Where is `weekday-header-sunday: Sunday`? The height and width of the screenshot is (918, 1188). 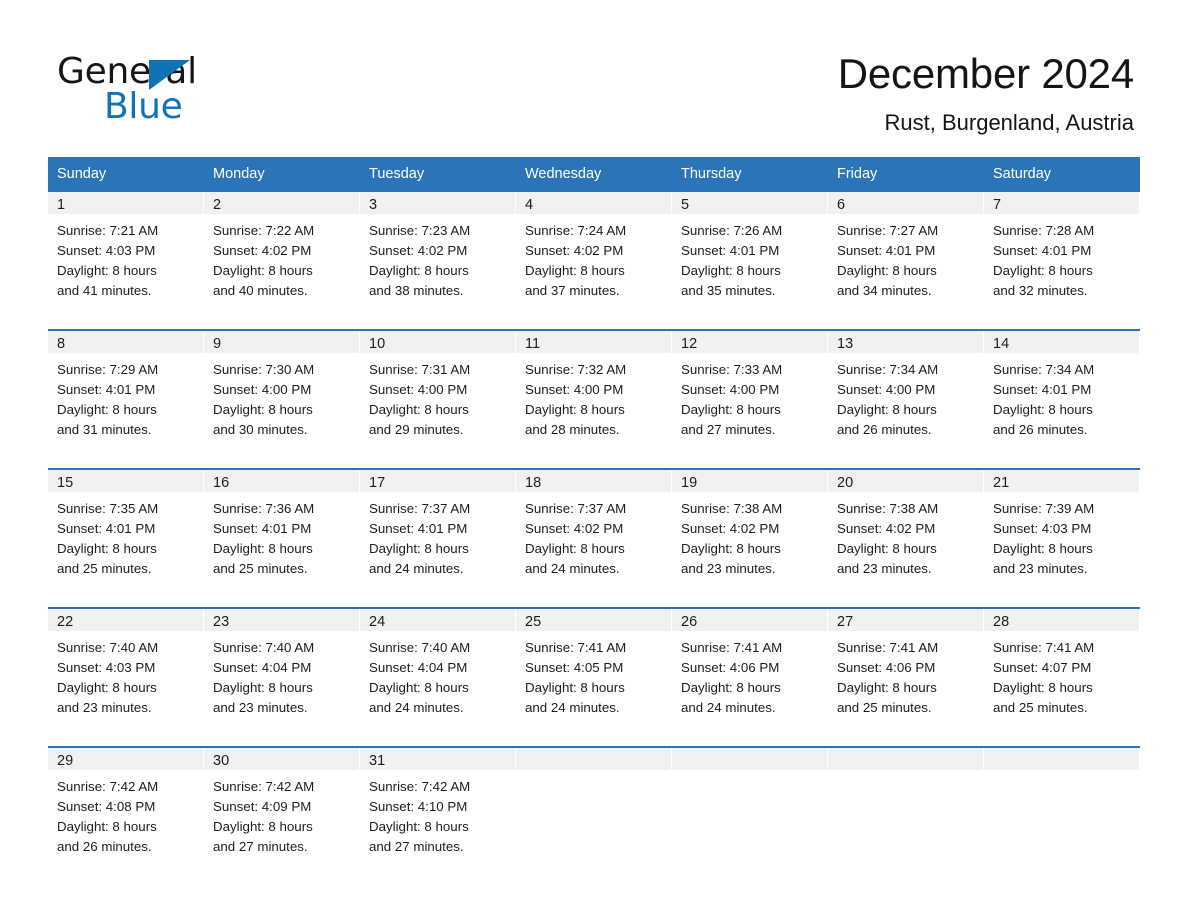
weekday-header-sunday: Sunday is located at coordinates (126, 174).